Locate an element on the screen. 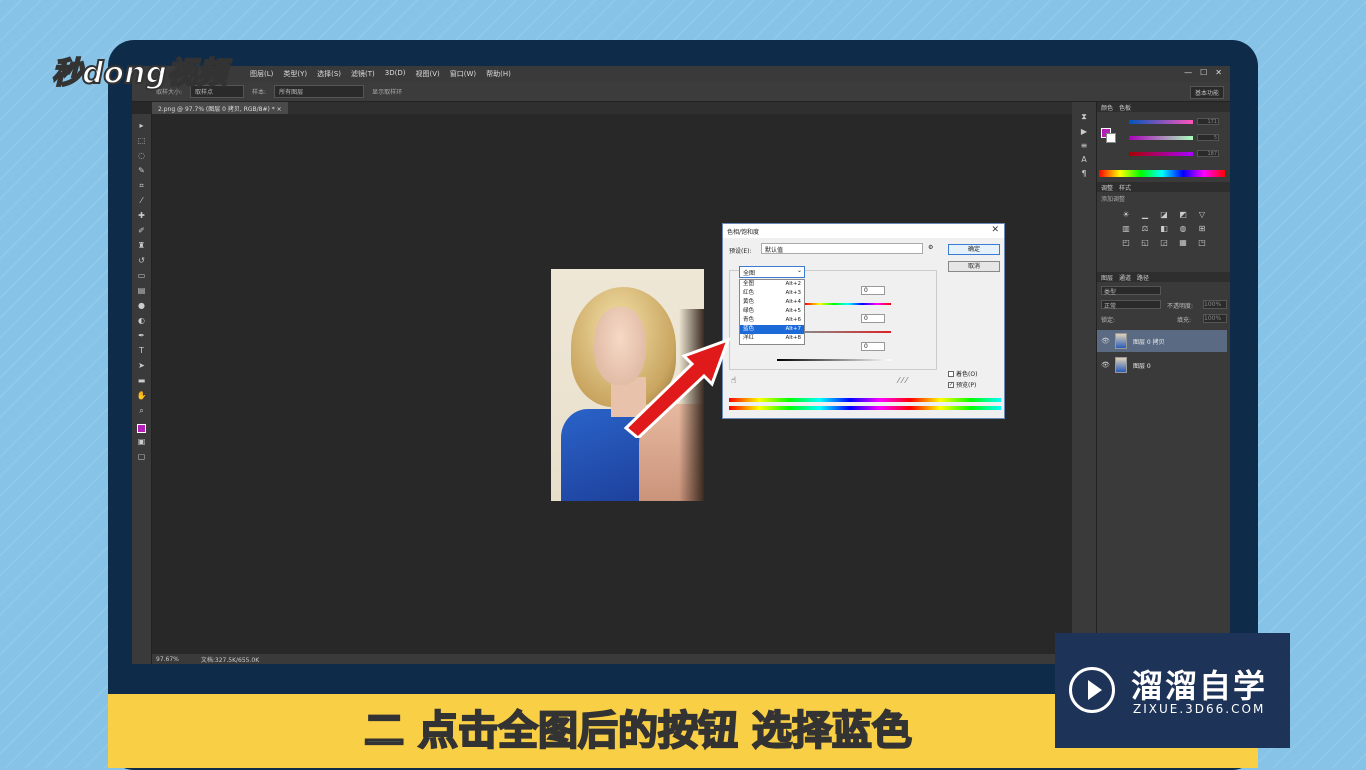 This screenshot has height=770, width=1366. panel-tab: 通道 is located at coordinates (1125, 277).